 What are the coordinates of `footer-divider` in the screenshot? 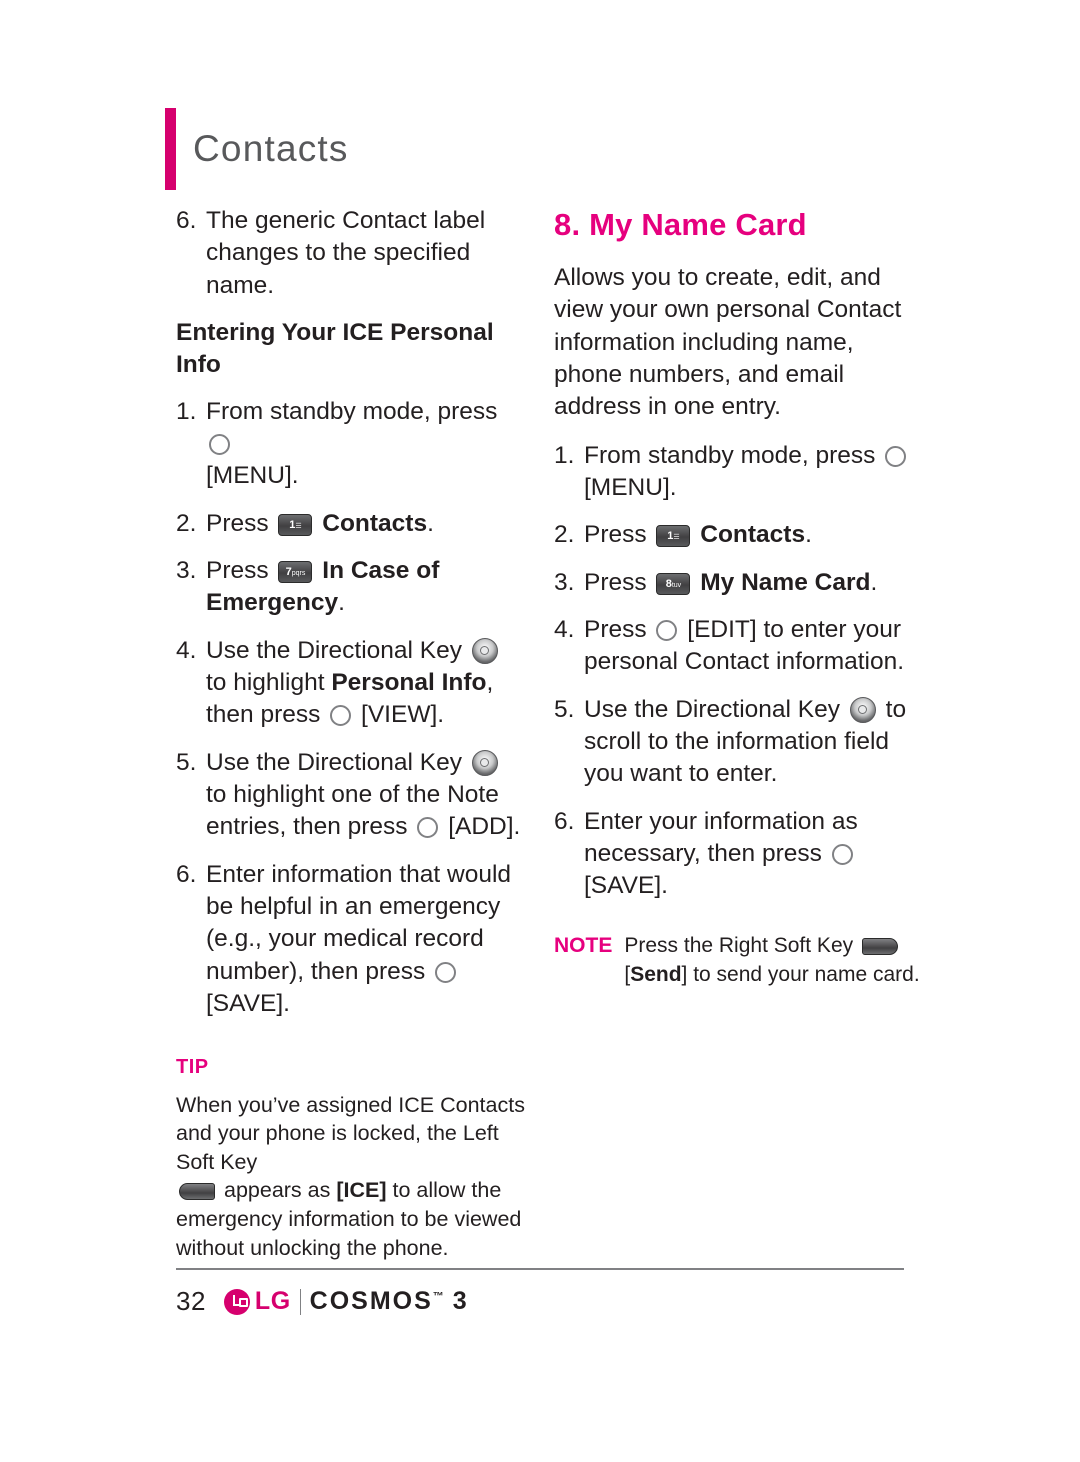 It's located at (540, 1269).